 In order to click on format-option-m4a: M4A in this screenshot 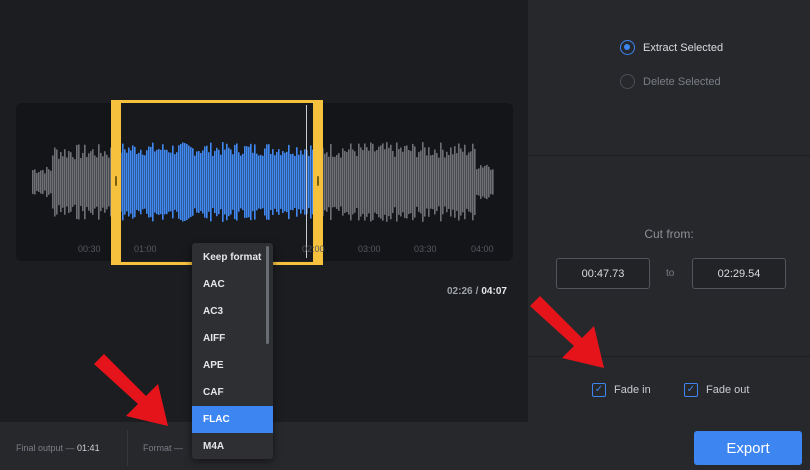, I will do `click(232, 446)`.